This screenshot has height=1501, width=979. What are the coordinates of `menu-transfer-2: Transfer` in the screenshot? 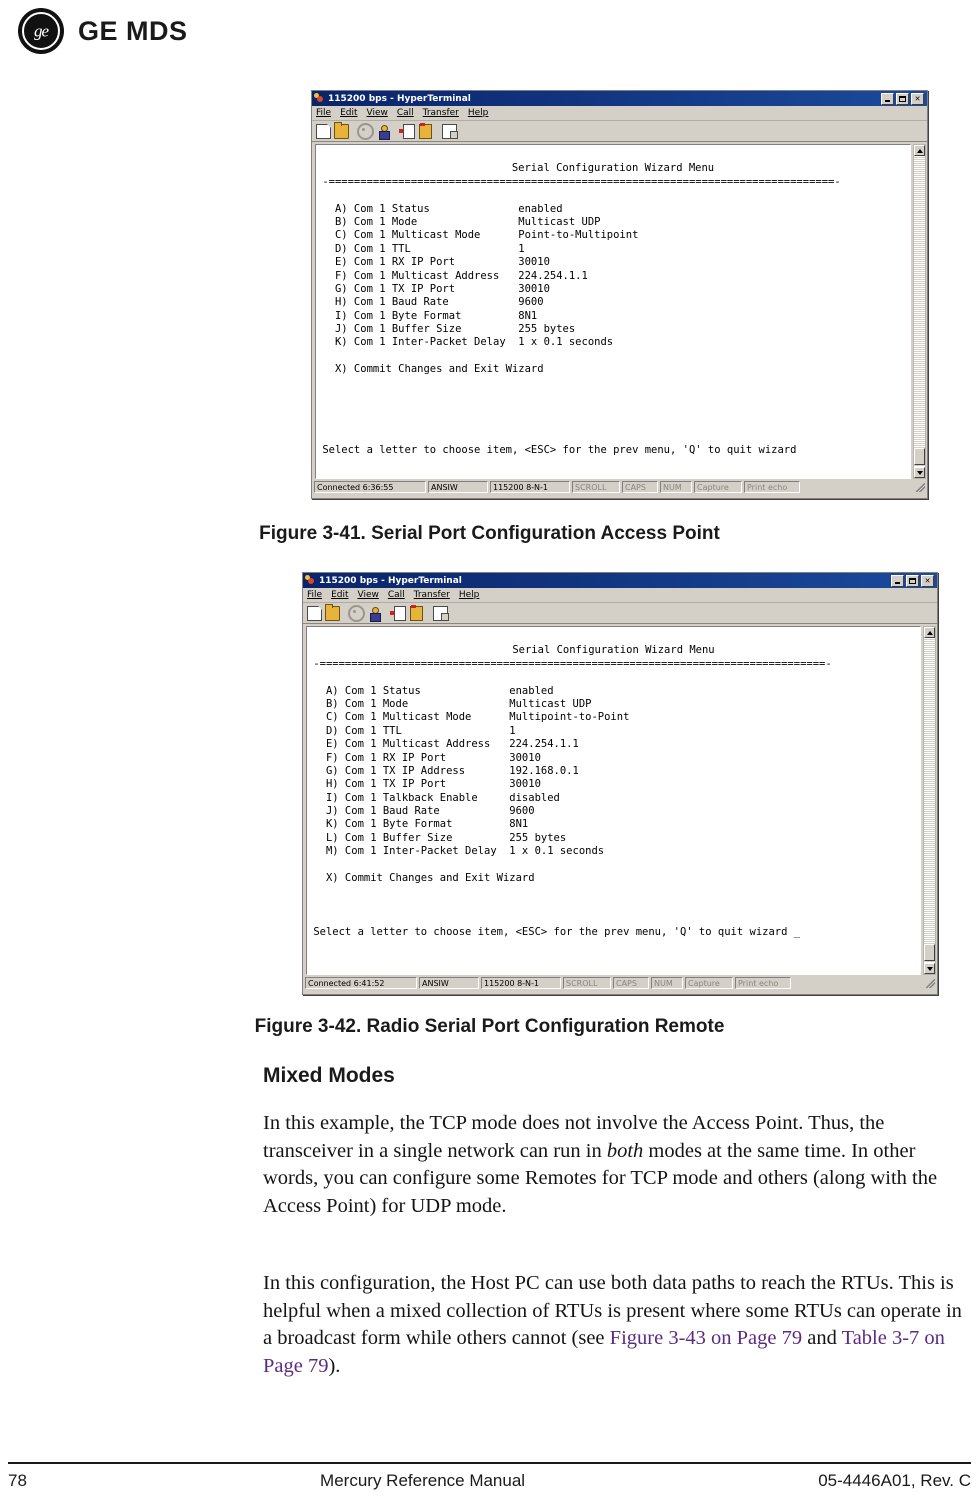 It's located at (432, 595).